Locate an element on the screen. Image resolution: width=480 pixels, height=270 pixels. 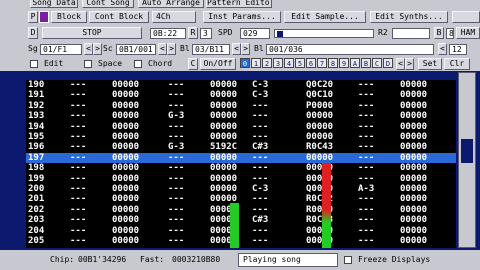
chord-checkbox is located at coordinates (138, 64).